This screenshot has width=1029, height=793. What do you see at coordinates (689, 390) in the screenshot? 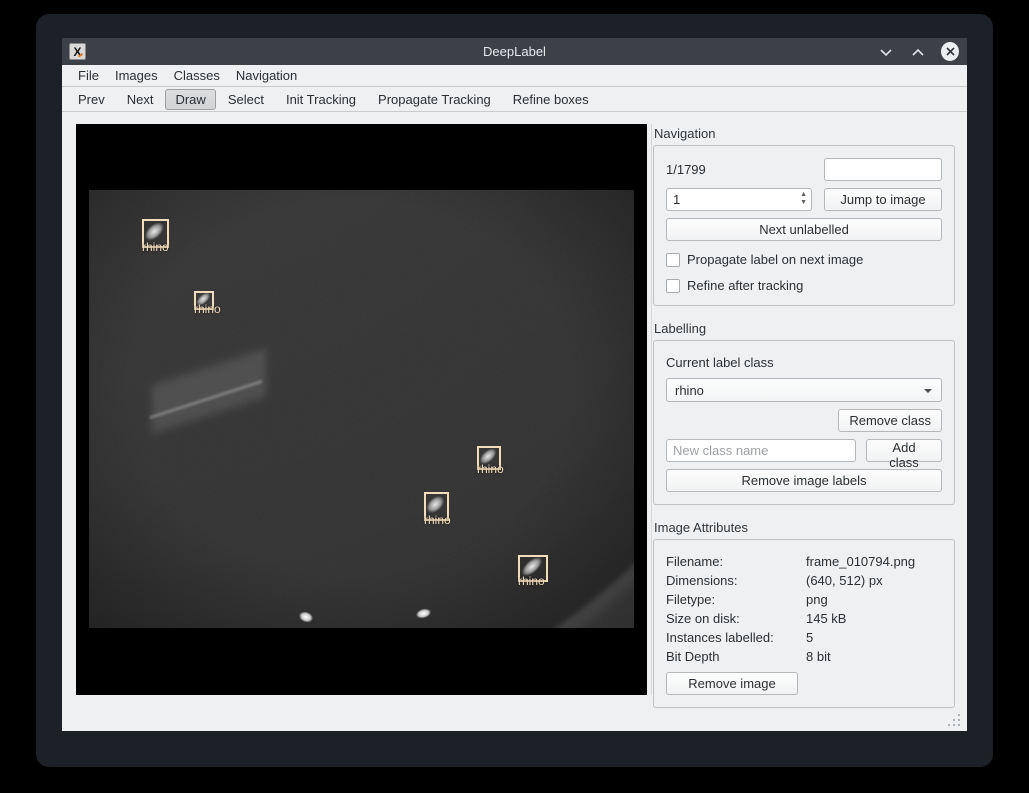
I see `label-class-dropdown-value: rhino` at bounding box center [689, 390].